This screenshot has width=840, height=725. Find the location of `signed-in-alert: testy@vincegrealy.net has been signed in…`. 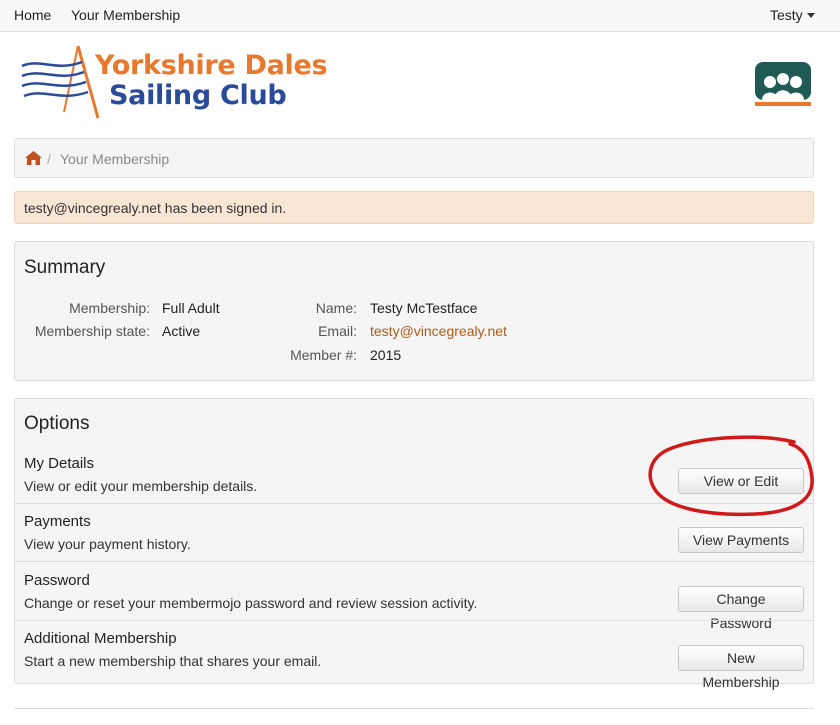

signed-in-alert: testy@vincegrealy.net has been signed in… is located at coordinates (414, 207).